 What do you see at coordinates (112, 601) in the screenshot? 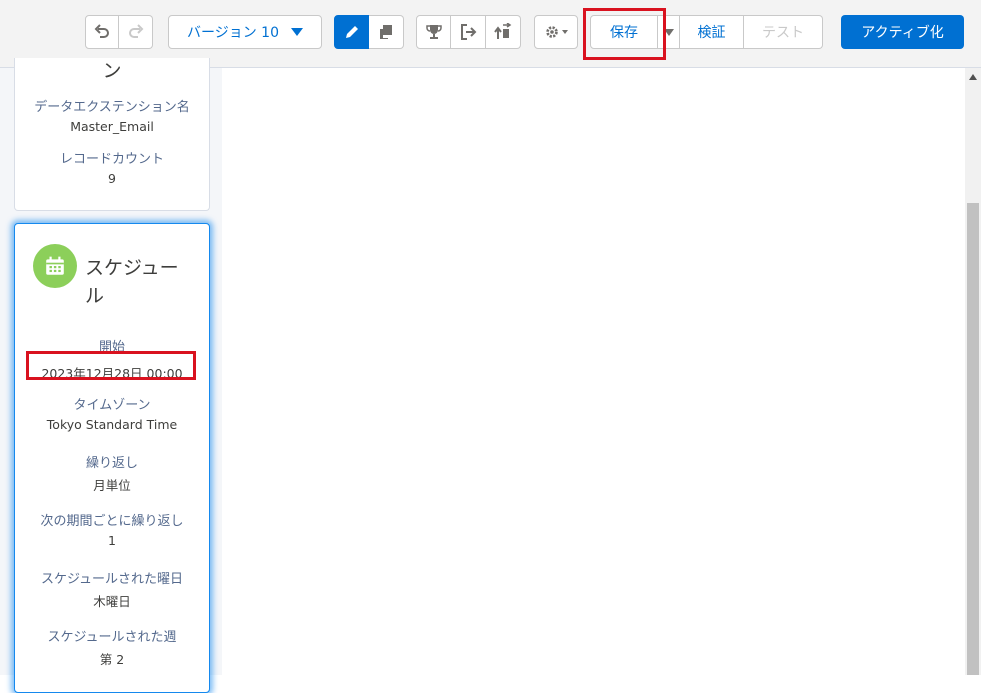
I see `weekday-value: 木曜日` at bounding box center [112, 601].